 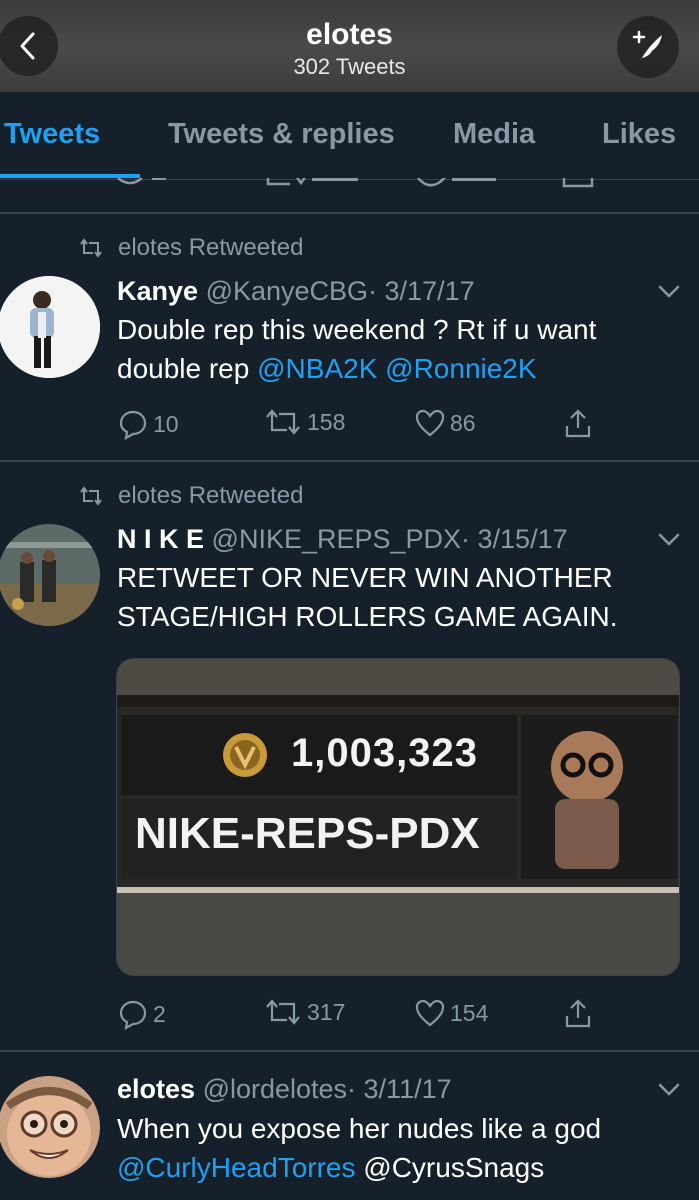 I want to click on mention-link: @Ronnie2K, so click(x=460, y=368).